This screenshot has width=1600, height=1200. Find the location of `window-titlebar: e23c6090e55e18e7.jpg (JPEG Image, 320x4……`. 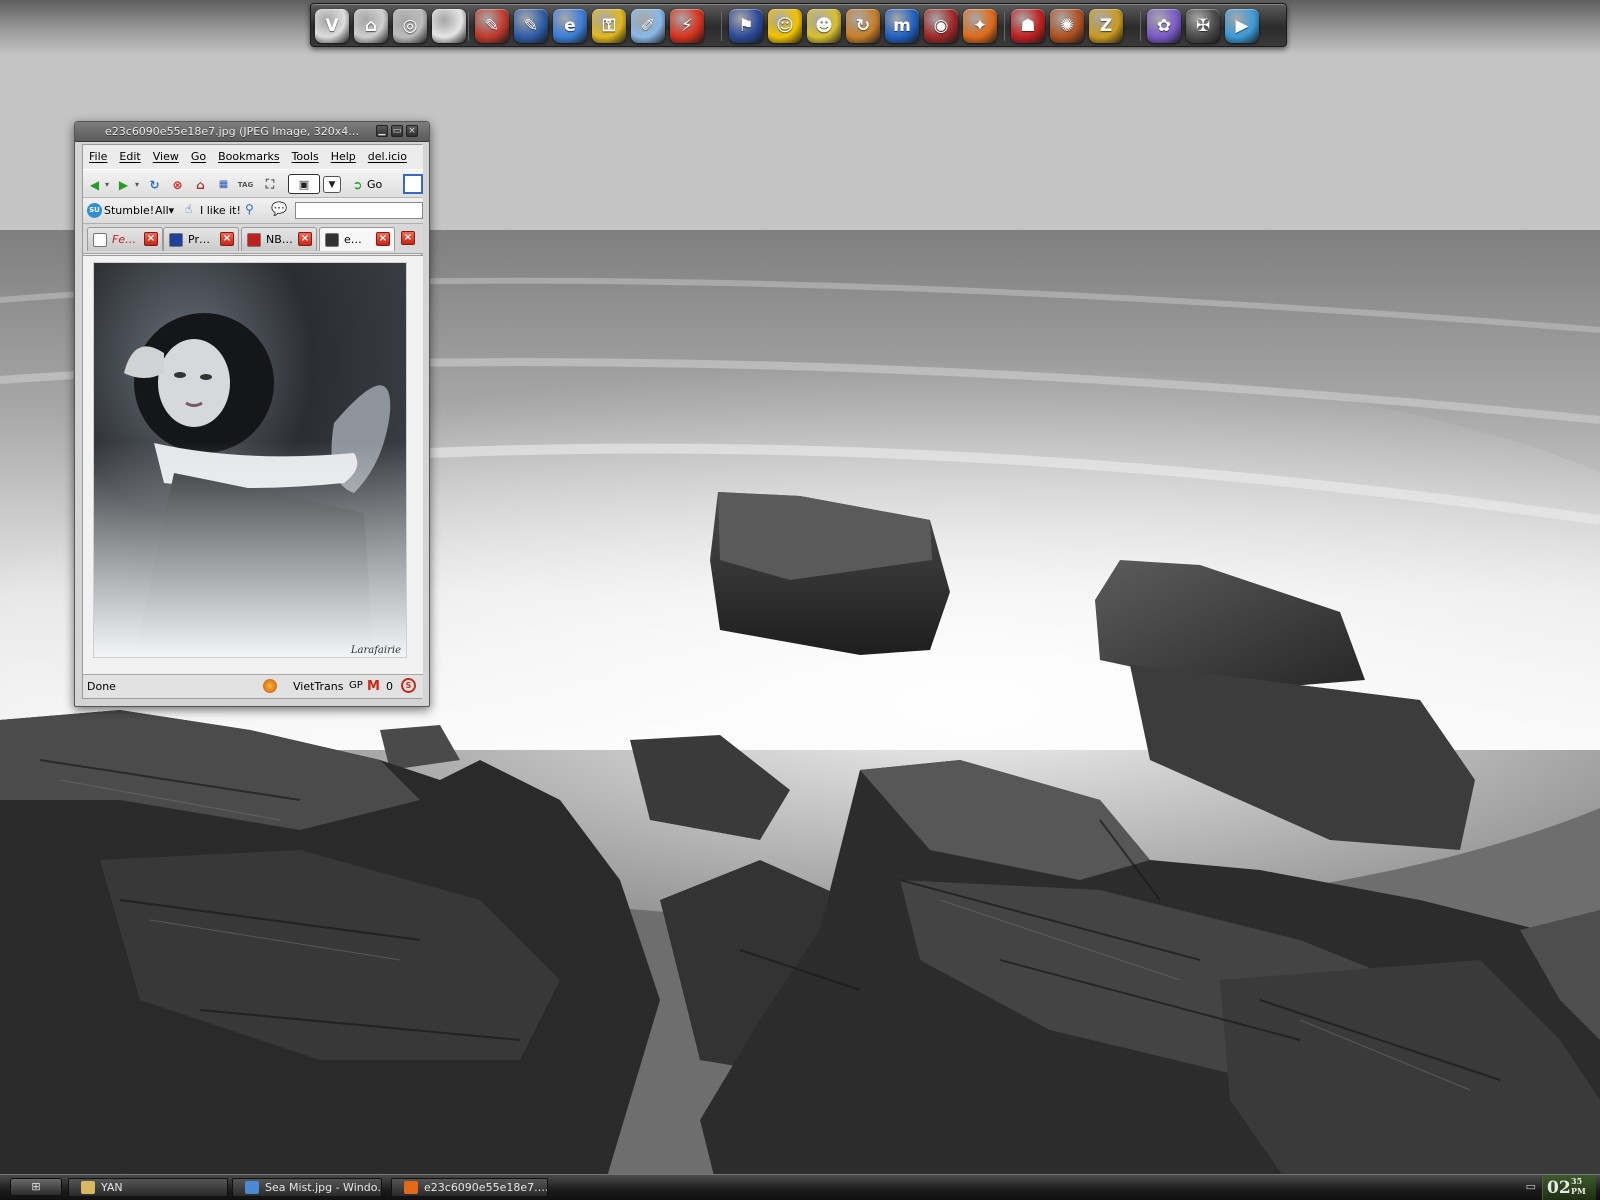

window-titlebar: e23c6090e55e18e7.jpg (JPEG Image, 320x4…… is located at coordinates (252, 132).